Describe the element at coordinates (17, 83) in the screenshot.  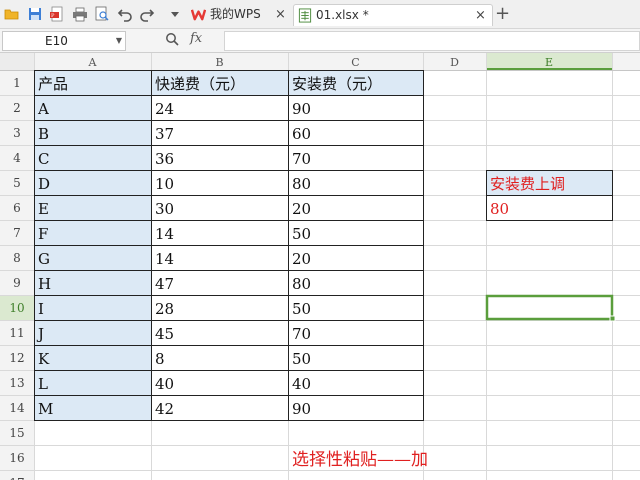
I see `row-header-1: 1` at that location.